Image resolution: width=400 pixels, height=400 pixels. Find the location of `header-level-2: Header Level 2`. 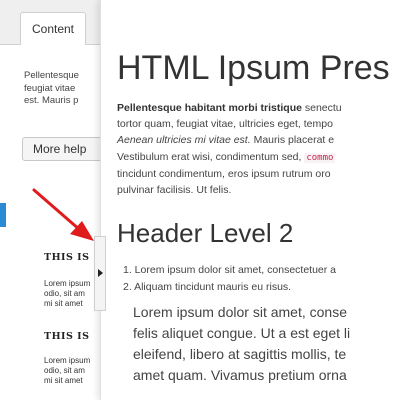

header-level-2: Header Level 2 is located at coordinates (205, 233).